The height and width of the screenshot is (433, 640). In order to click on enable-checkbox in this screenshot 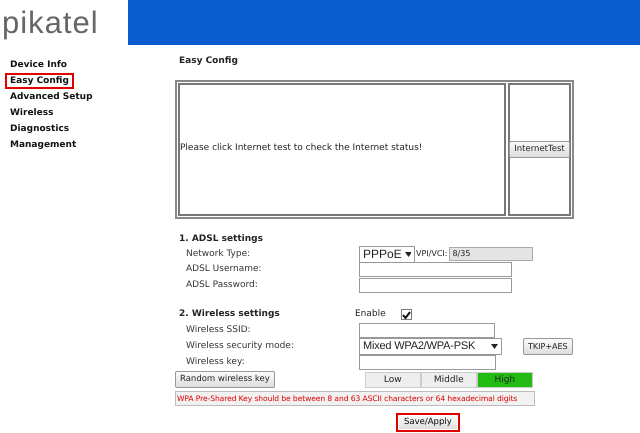, I will do `click(406, 314)`.